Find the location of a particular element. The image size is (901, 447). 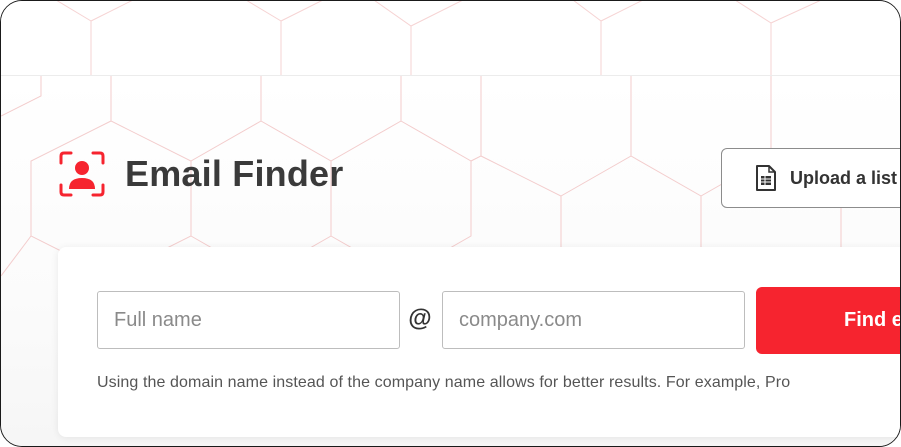

company-domain-input is located at coordinates (593, 320).